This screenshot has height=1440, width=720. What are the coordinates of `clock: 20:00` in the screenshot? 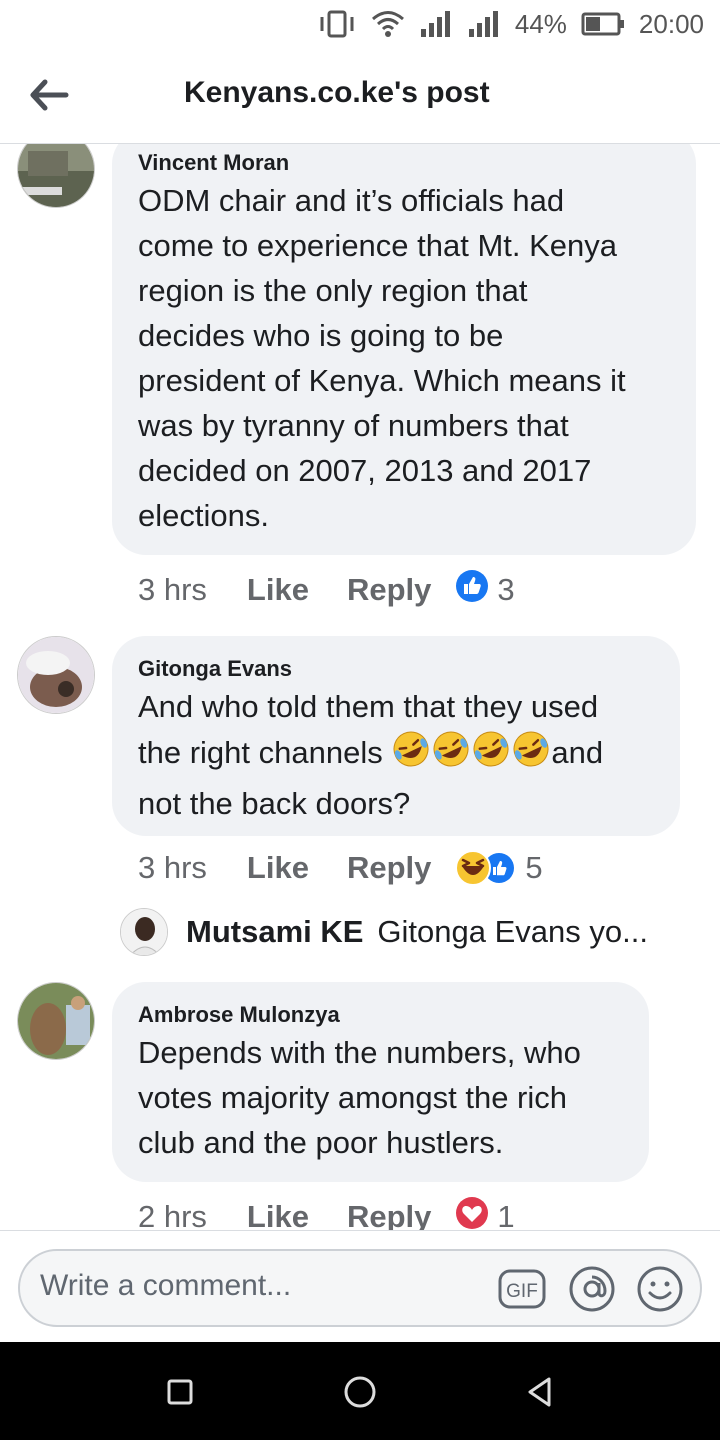 It's located at (671, 23).